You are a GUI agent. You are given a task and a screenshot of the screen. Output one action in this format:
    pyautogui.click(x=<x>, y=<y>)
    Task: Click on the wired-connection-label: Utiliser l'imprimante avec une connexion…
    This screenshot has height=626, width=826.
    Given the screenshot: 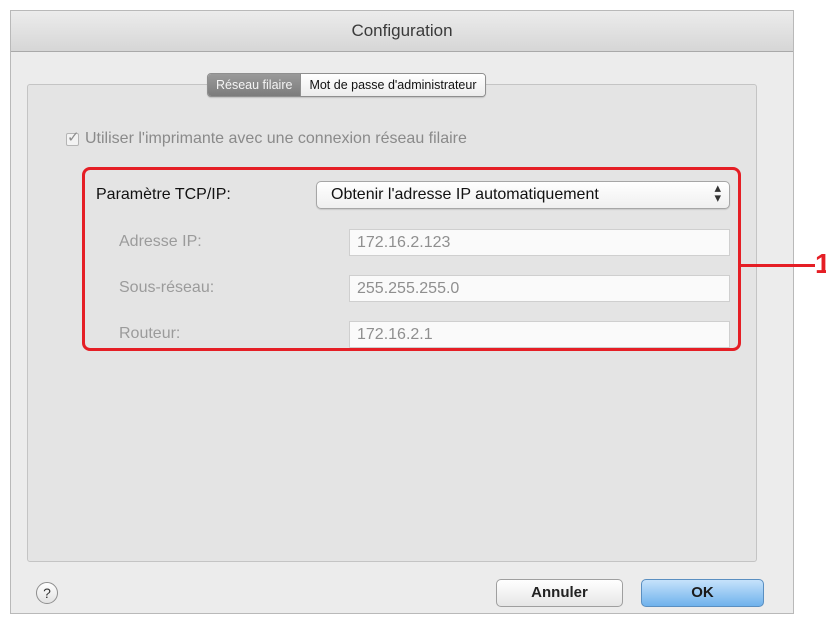 What is the action you would take?
    pyautogui.click(x=276, y=138)
    